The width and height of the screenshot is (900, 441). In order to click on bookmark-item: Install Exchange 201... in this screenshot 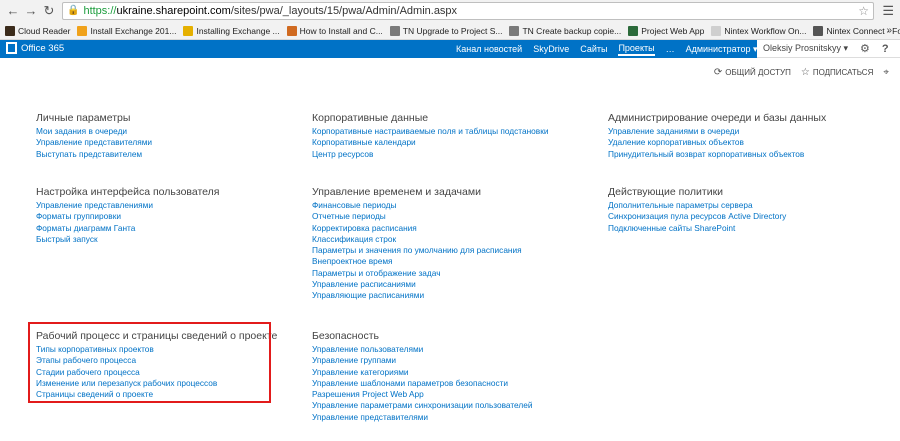, I will do `click(126, 30)`.